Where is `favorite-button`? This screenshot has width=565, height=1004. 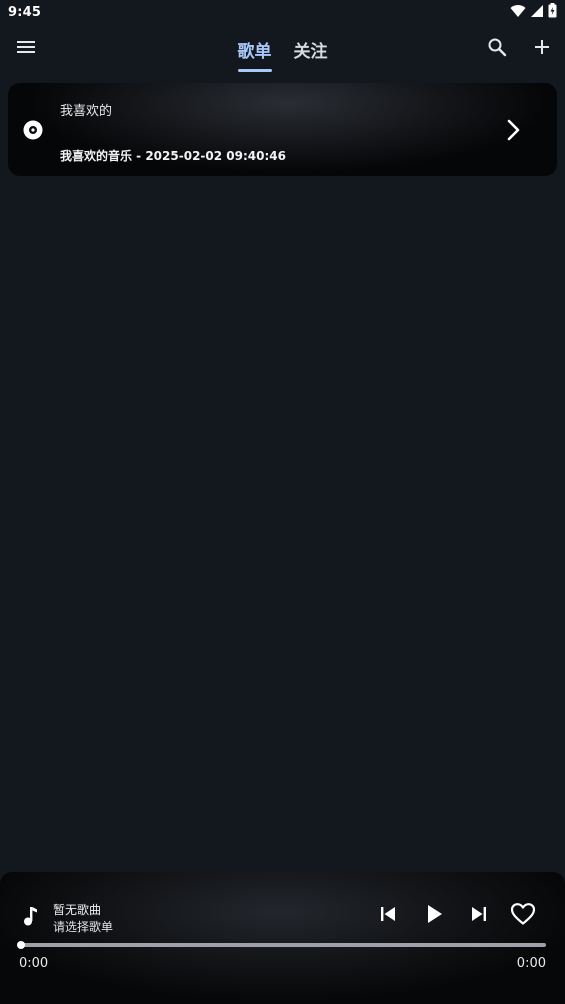 favorite-button is located at coordinates (523, 916).